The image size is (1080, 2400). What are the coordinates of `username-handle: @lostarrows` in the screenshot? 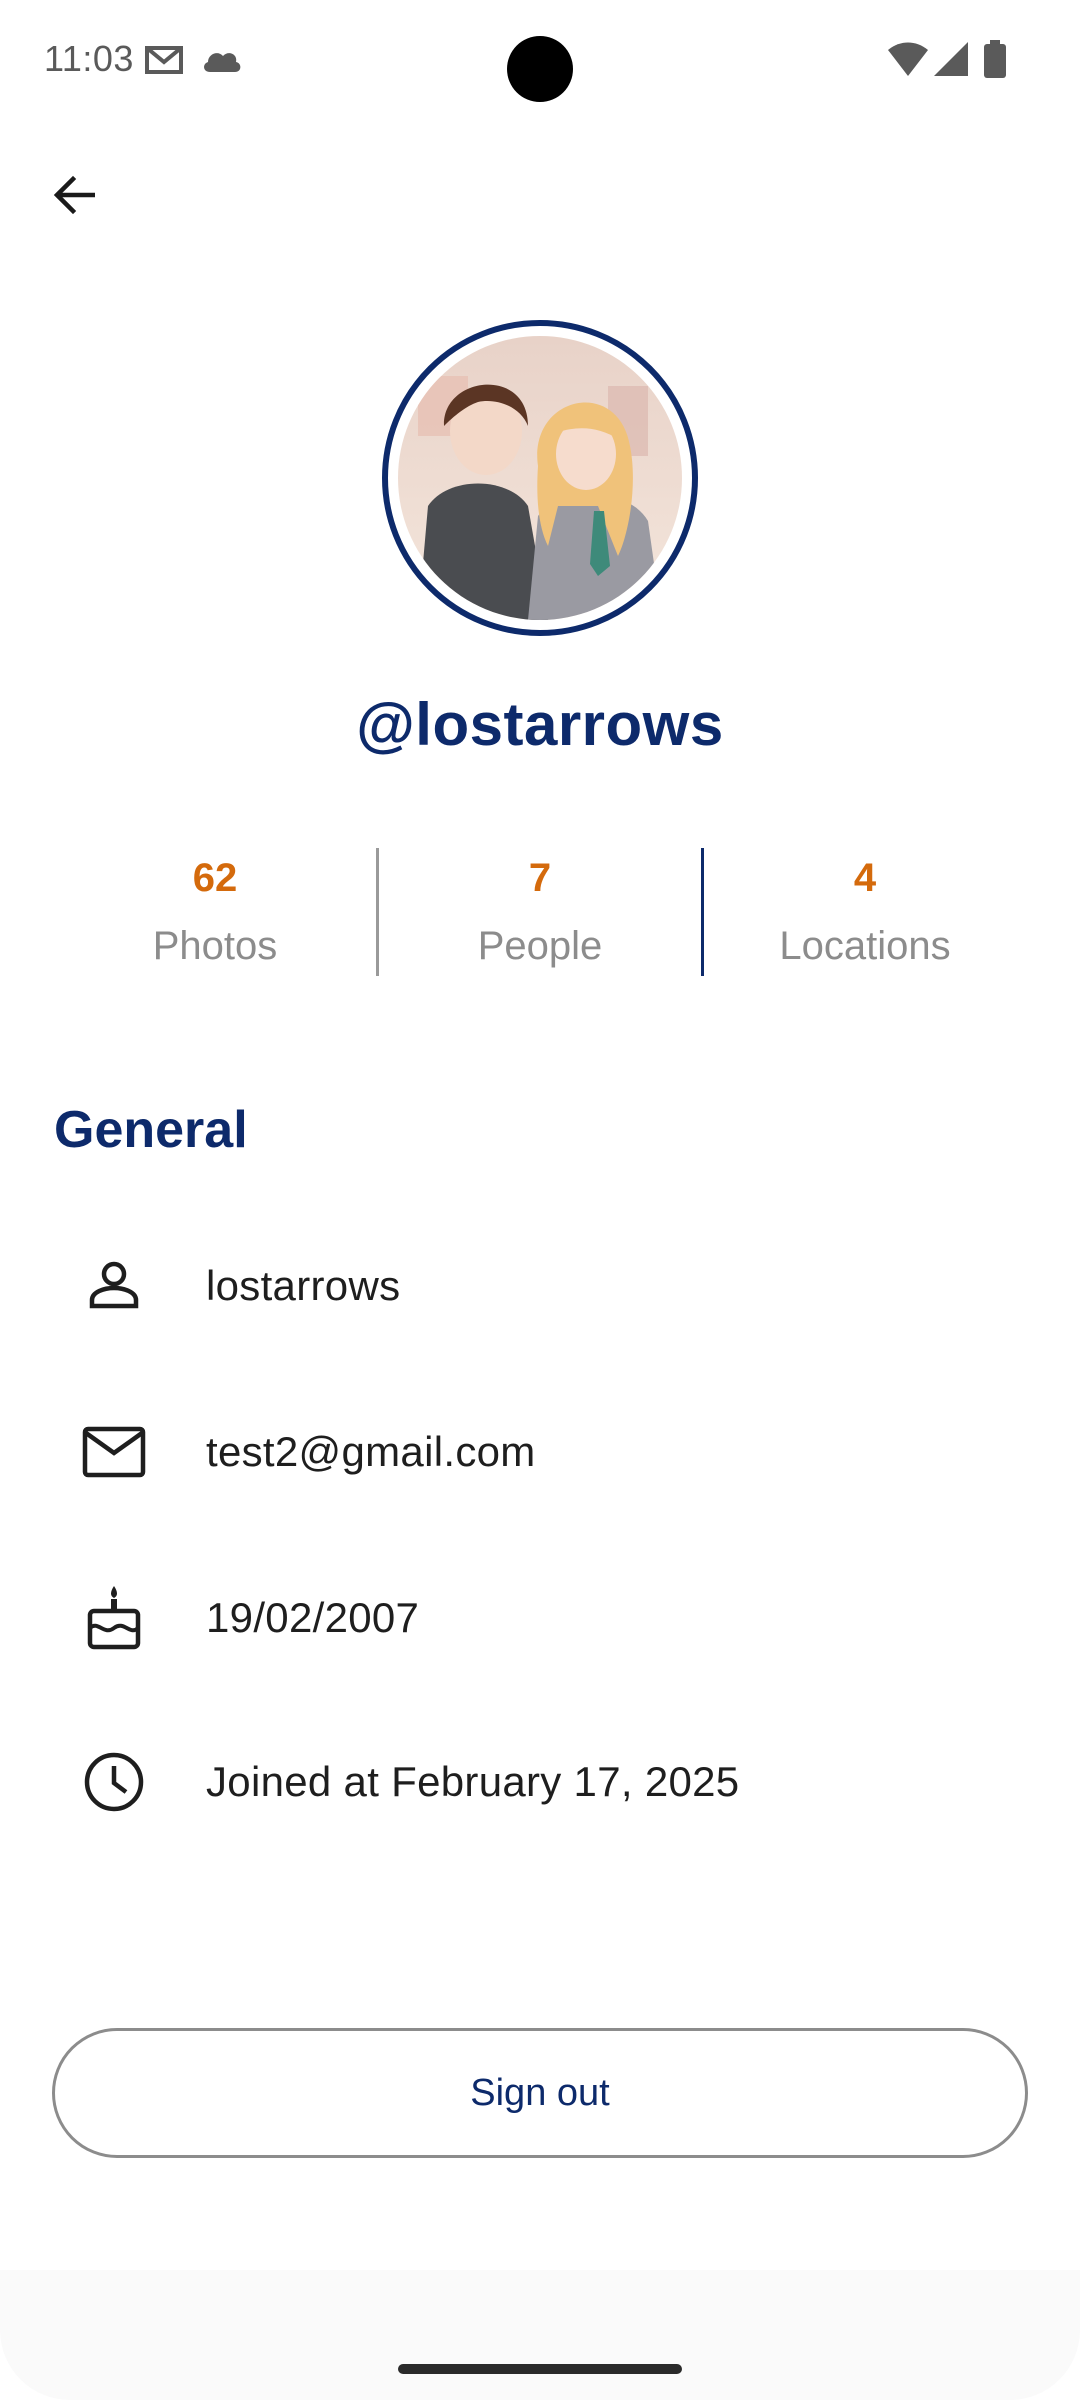 It's located at (540, 724).